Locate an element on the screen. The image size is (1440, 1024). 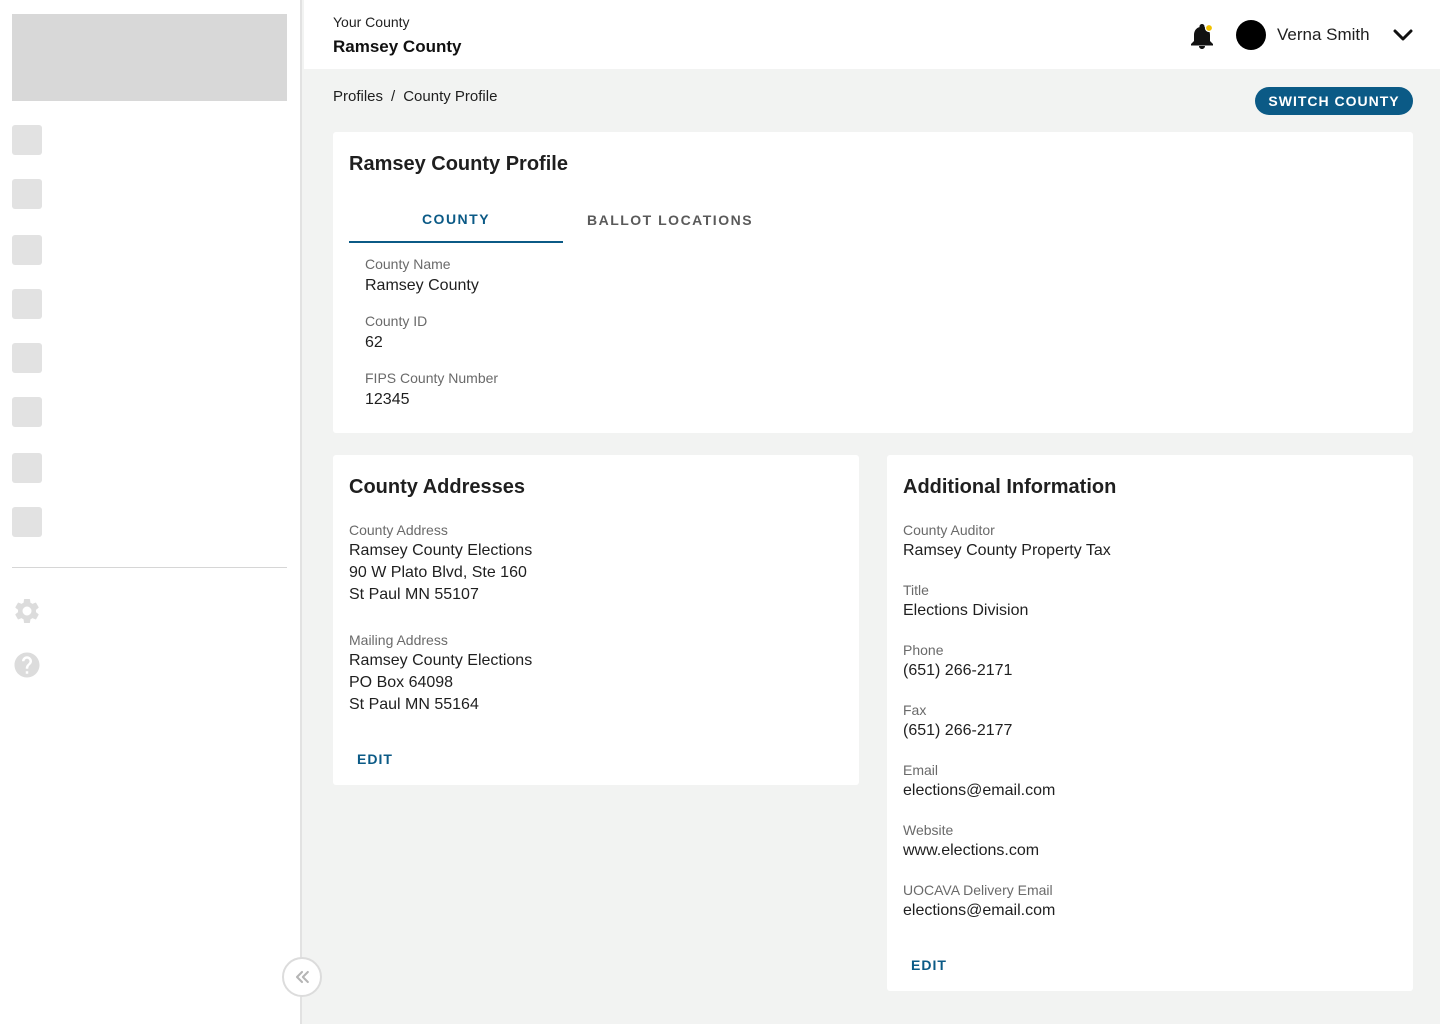
fax-label: Fax is located at coordinates (915, 710).